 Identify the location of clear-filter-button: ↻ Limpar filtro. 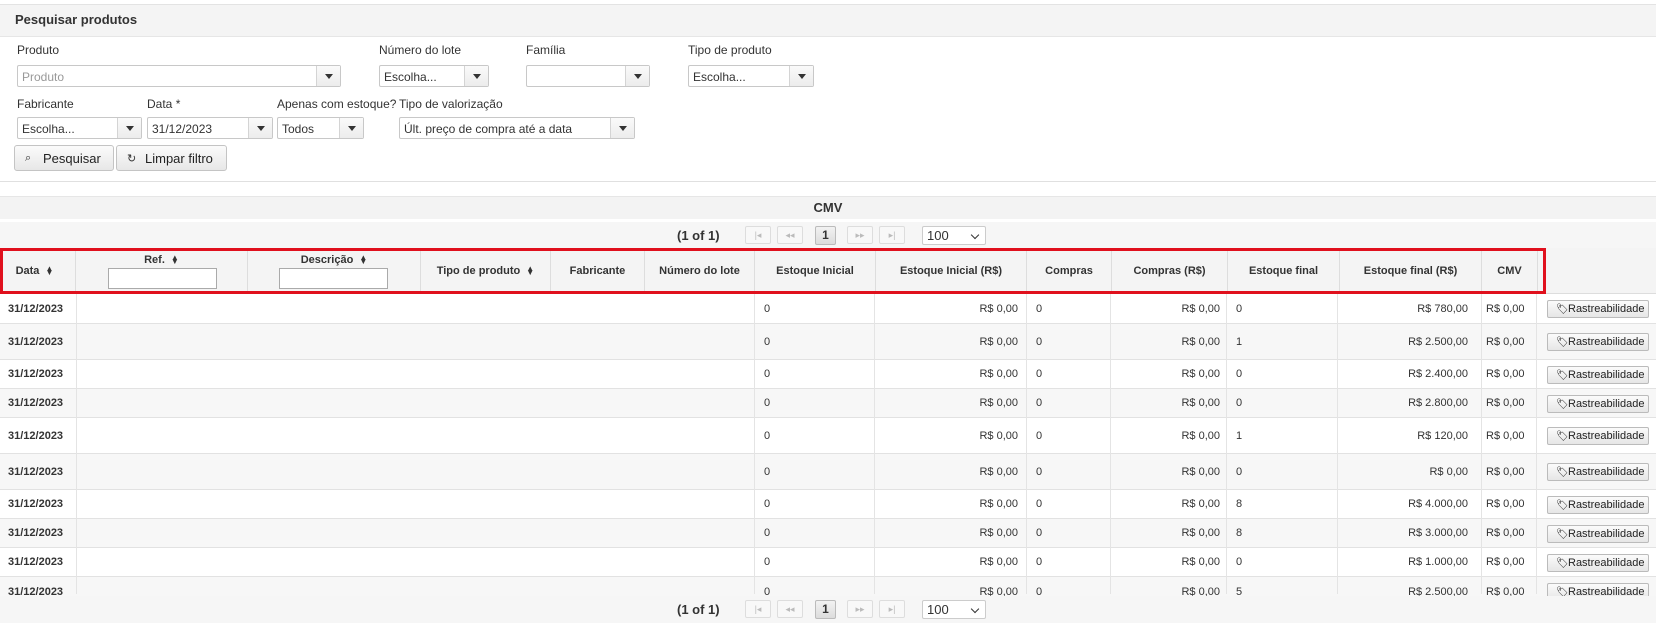
(171, 158).